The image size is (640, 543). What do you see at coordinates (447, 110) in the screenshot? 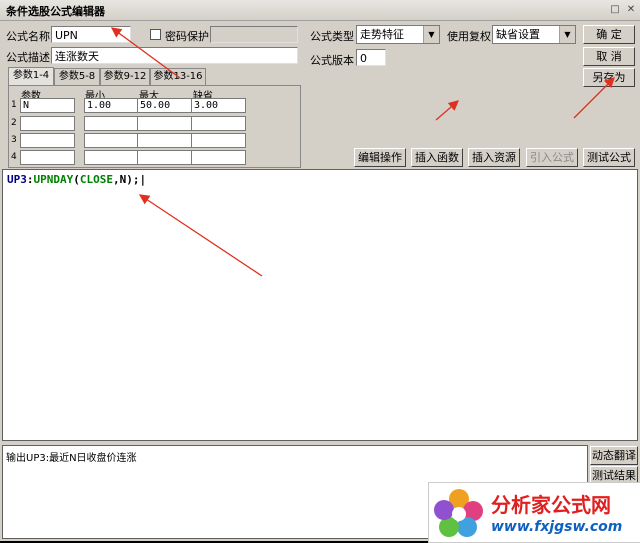
I see `arrow-mid` at bounding box center [447, 110].